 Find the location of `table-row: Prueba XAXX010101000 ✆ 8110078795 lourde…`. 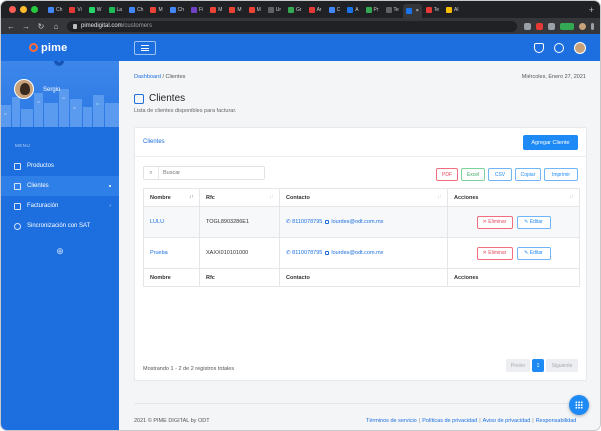

table-row: Prueba XAXX010101000 ✆ 8110078795 lourde… is located at coordinates (361, 253).